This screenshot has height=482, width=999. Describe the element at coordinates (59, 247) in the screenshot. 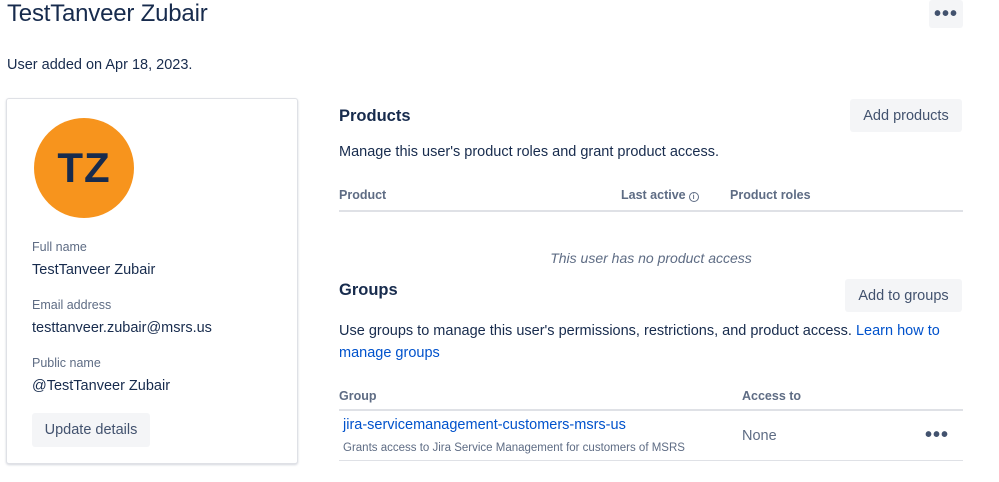

I see `full-name-label: Full name` at that location.